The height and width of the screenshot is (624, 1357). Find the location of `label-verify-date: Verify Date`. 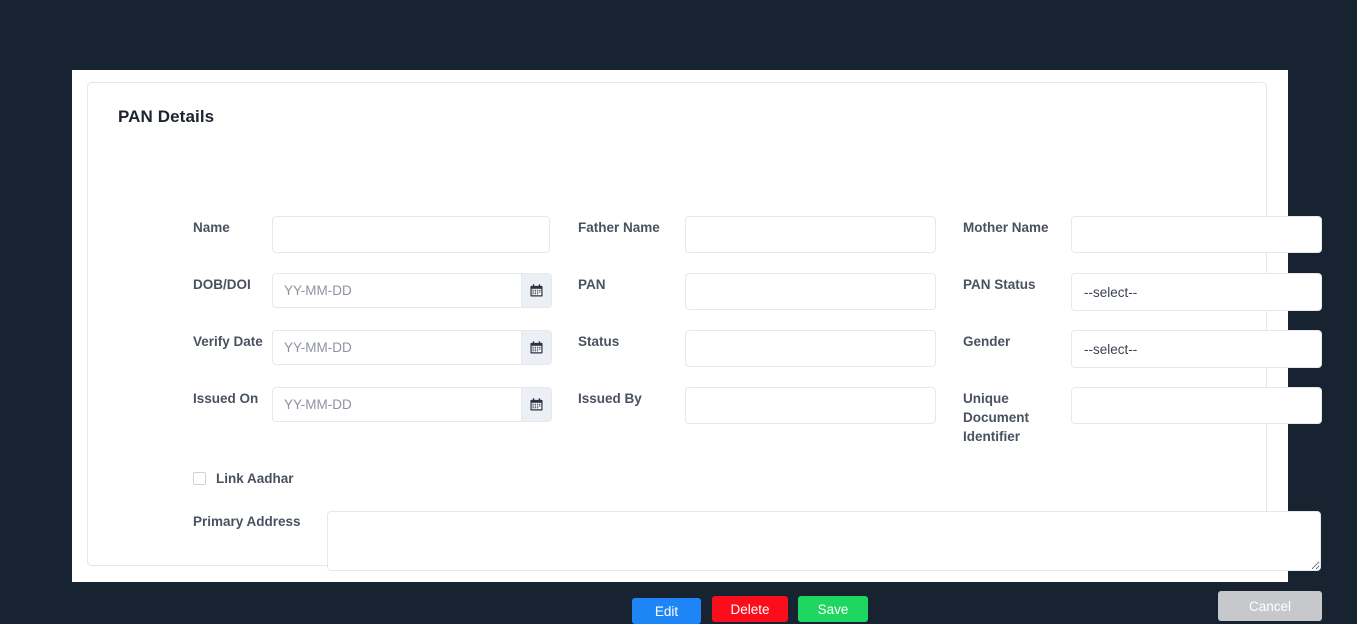

label-verify-date: Verify Date is located at coordinates (228, 341).